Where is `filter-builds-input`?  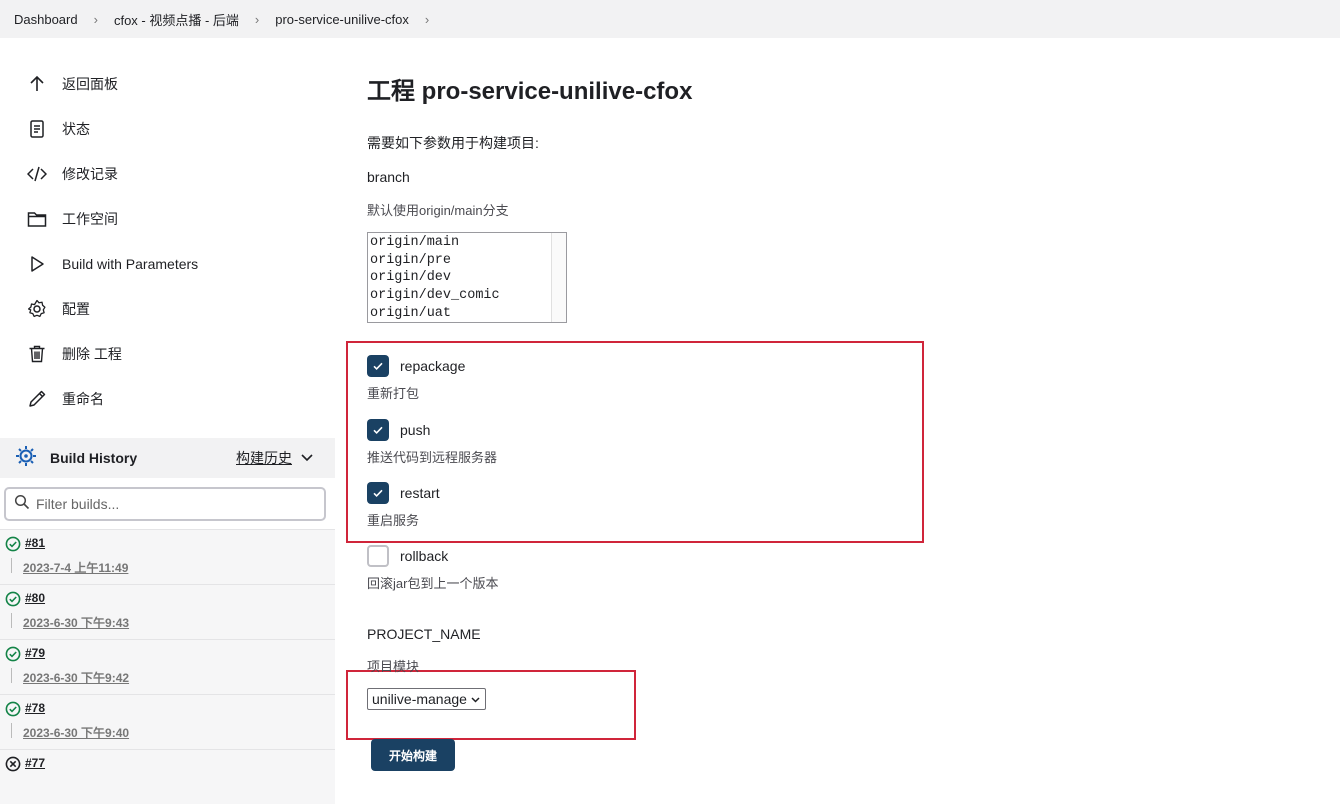
filter-builds-input is located at coordinates (176, 504).